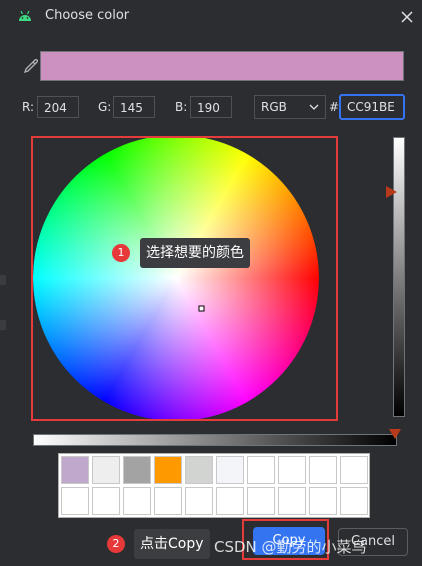  Describe the element at coordinates (172, 544) in the screenshot. I see `annotation-tooltip: 点击Copy` at that location.